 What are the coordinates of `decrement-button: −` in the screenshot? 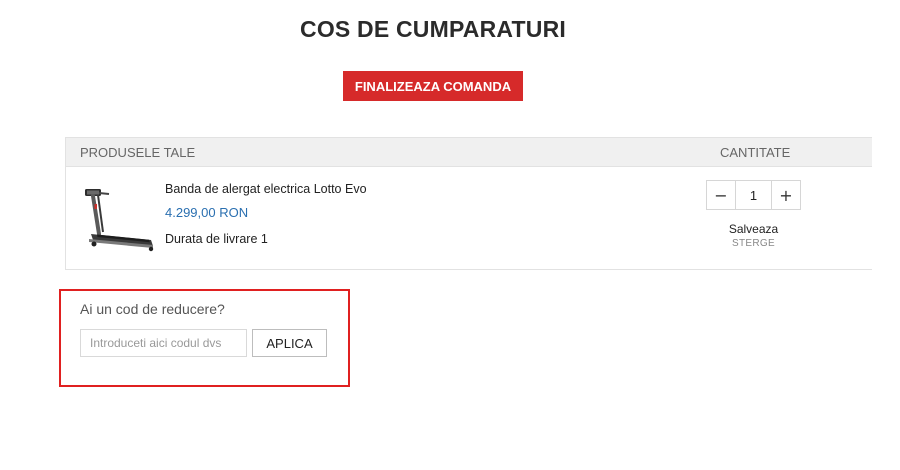 It's located at (721, 195).